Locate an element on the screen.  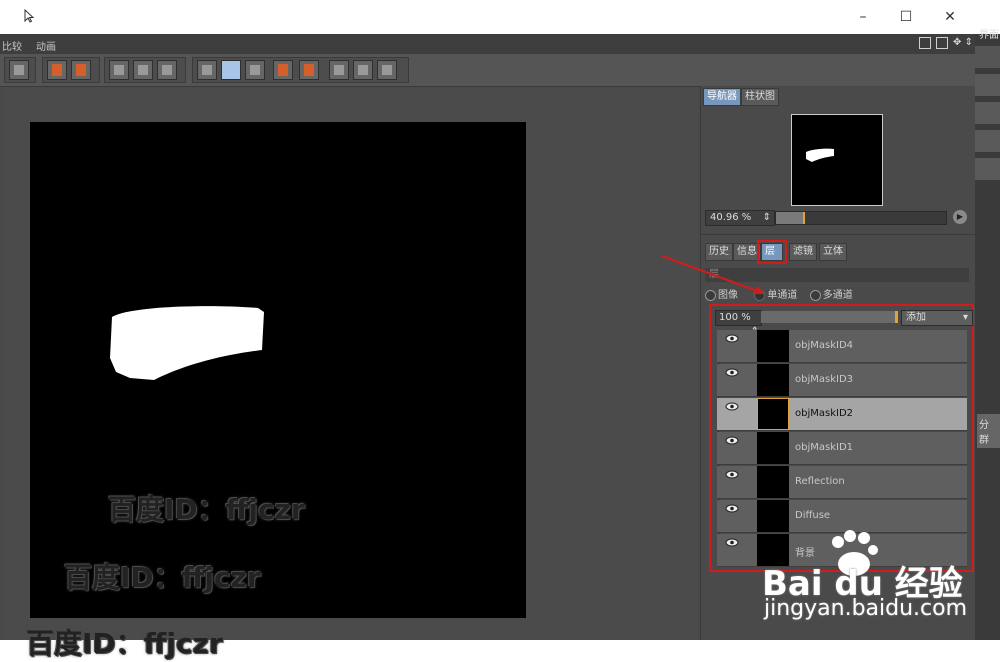
baidu-url: jingyan.baidu.com is located at coordinates (866, 608).